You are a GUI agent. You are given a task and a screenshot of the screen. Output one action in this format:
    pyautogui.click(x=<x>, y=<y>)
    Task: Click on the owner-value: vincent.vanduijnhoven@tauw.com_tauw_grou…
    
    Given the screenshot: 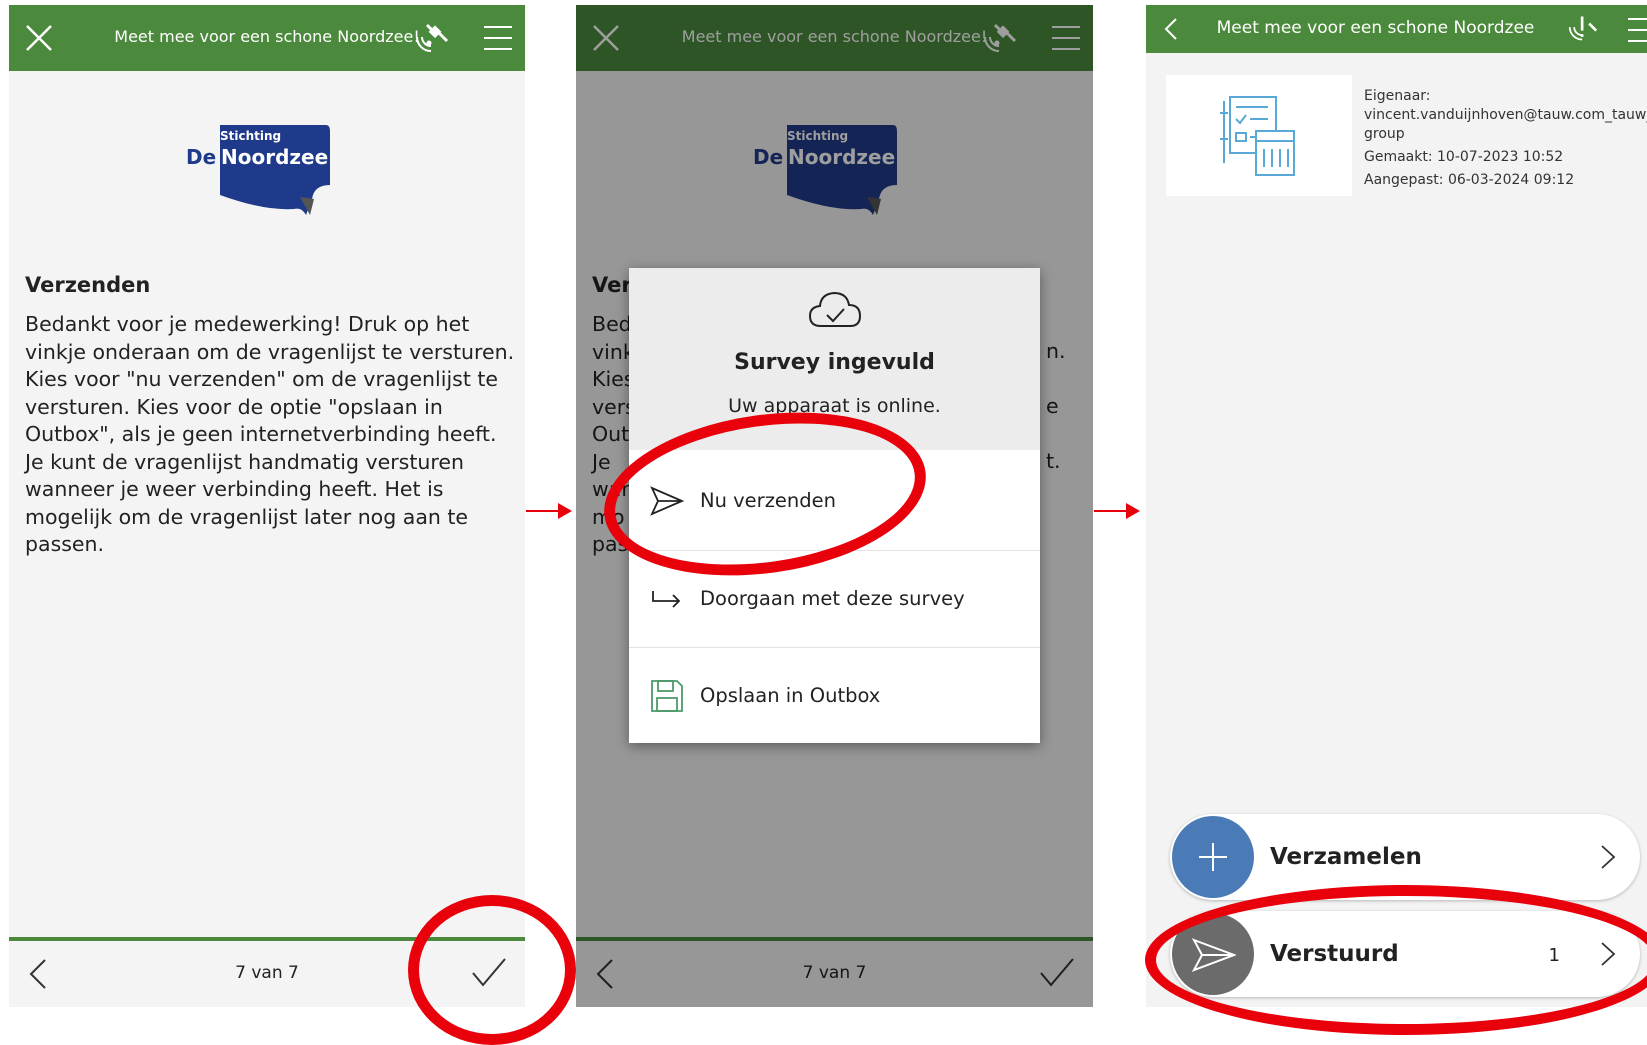 What is the action you would take?
    pyautogui.click(x=1505, y=124)
    